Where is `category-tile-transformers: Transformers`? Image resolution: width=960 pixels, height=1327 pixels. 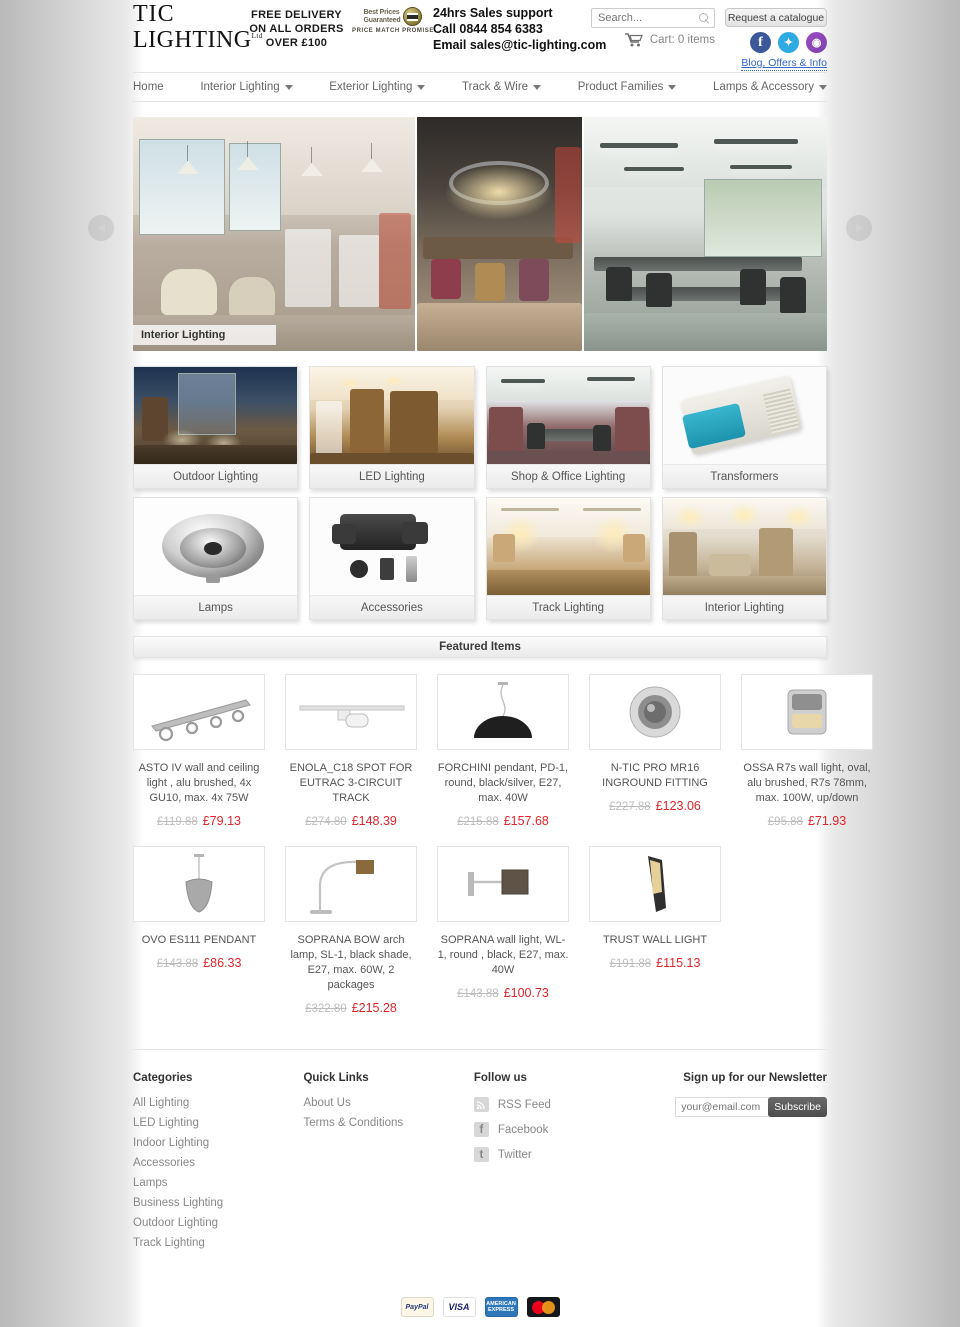
category-tile-transformers: Transformers is located at coordinates (744, 427).